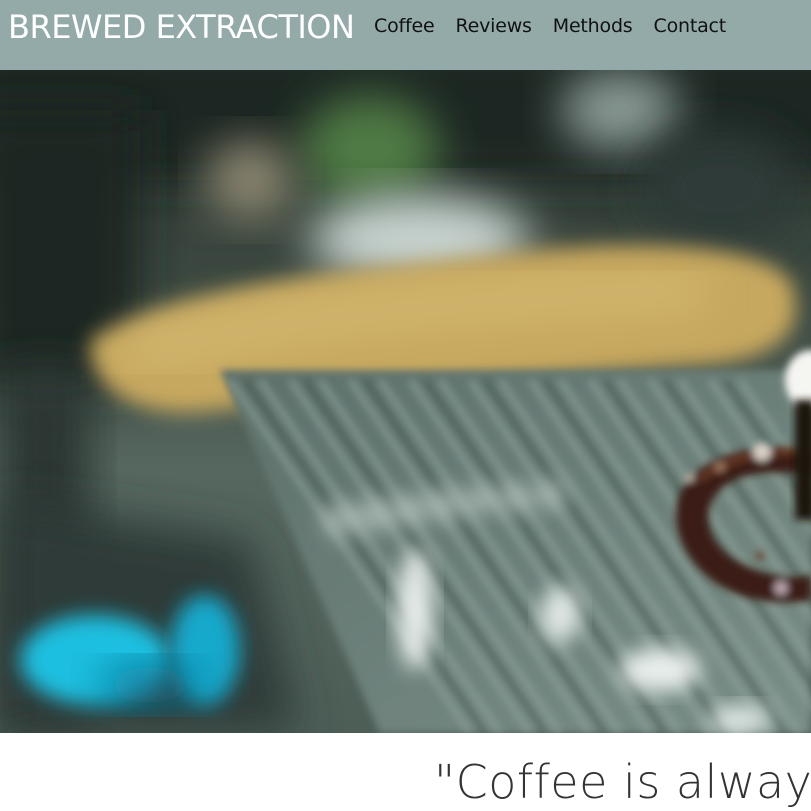 The height and width of the screenshot is (811, 811). Describe the element at coordinates (493, 26) in the screenshot. I see `nav-link-reviews: Reviews` at that location.